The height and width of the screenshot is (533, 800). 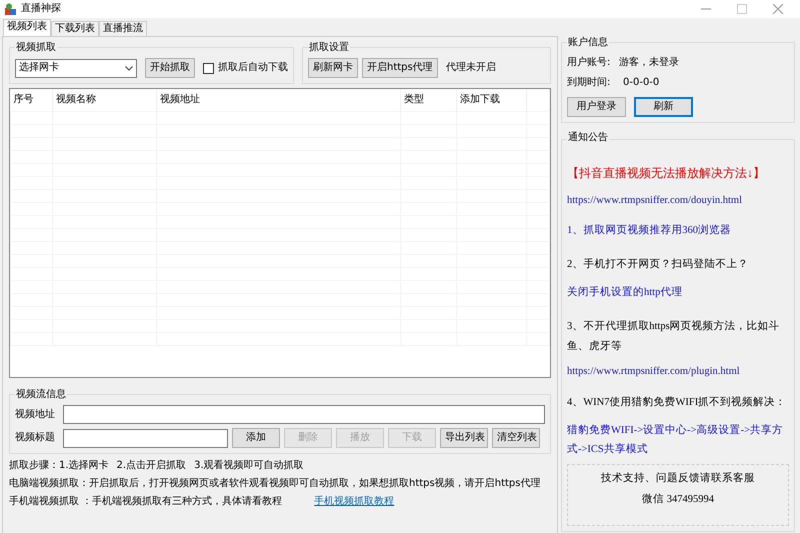 What do you see at coordinates (278, 100) in the screenshot?
I see `column-header: 视频地址` at bounding box center [278, 100].